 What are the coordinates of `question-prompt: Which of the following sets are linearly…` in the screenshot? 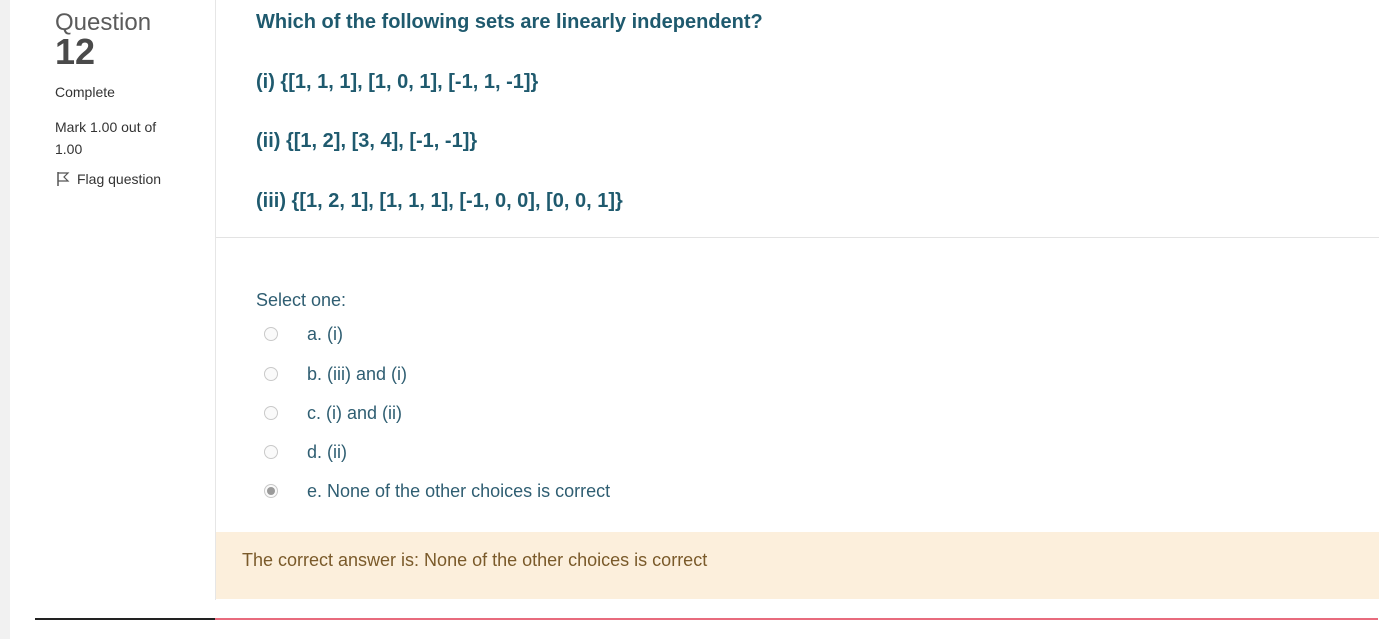 It's located at (509, 22).